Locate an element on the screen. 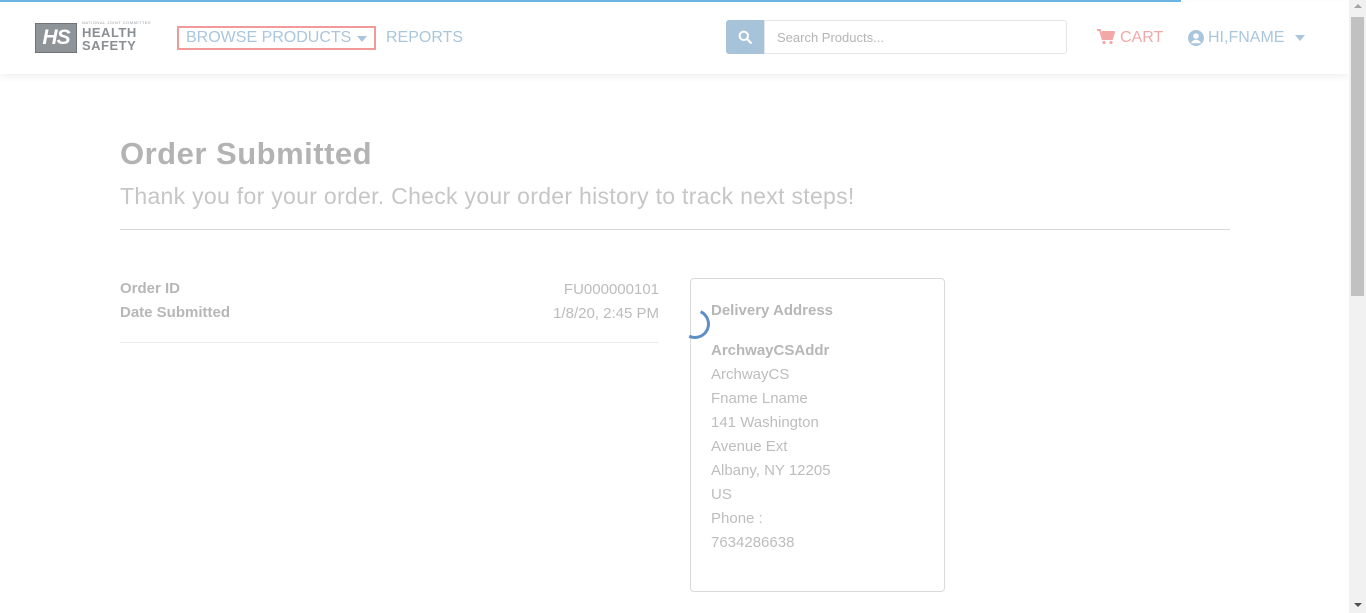  search-input is located at coordinates (915, 37).